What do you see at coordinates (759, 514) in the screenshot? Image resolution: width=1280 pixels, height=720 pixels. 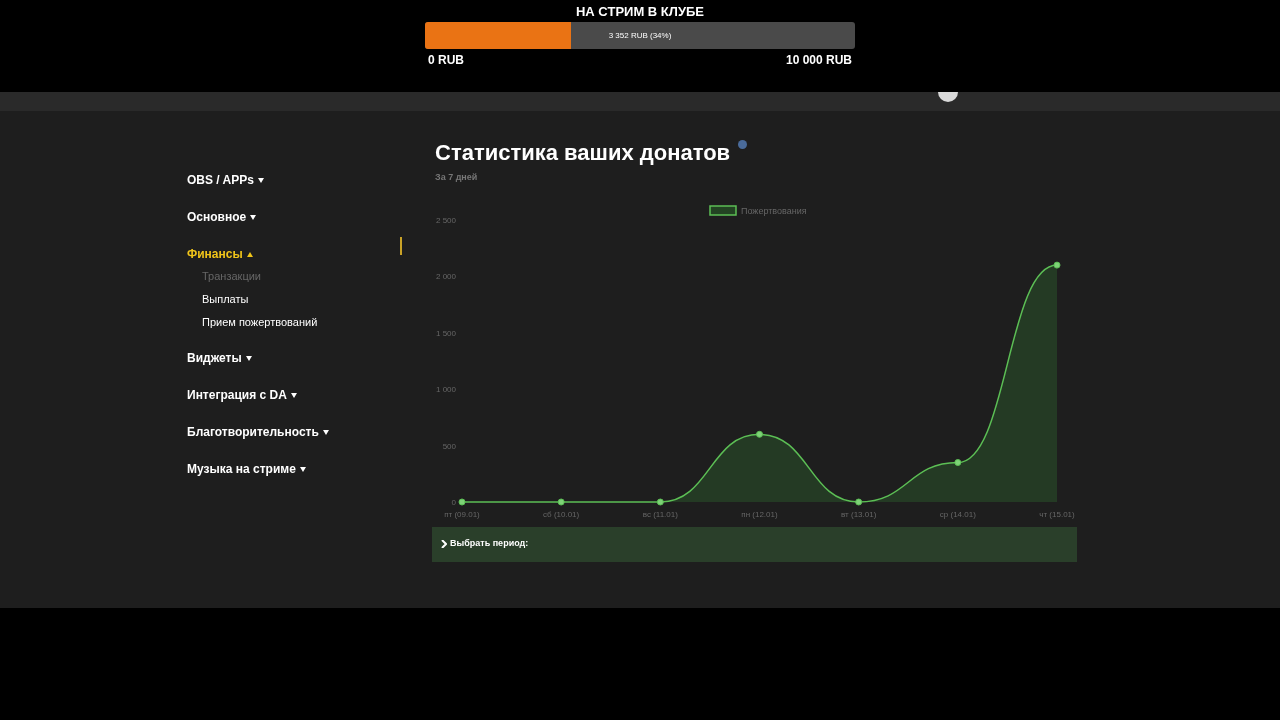 I see `x-tick-label: пн (12.01)` at bounding box center [759, 514].